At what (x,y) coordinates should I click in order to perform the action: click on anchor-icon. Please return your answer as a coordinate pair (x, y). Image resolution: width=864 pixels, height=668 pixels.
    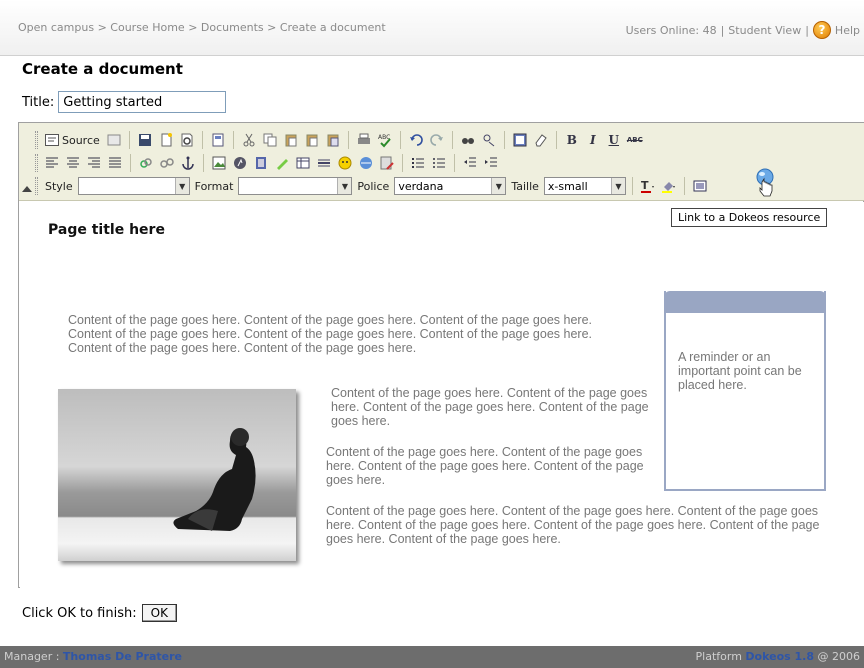
    Looking at the image, I should click on (188, 163).